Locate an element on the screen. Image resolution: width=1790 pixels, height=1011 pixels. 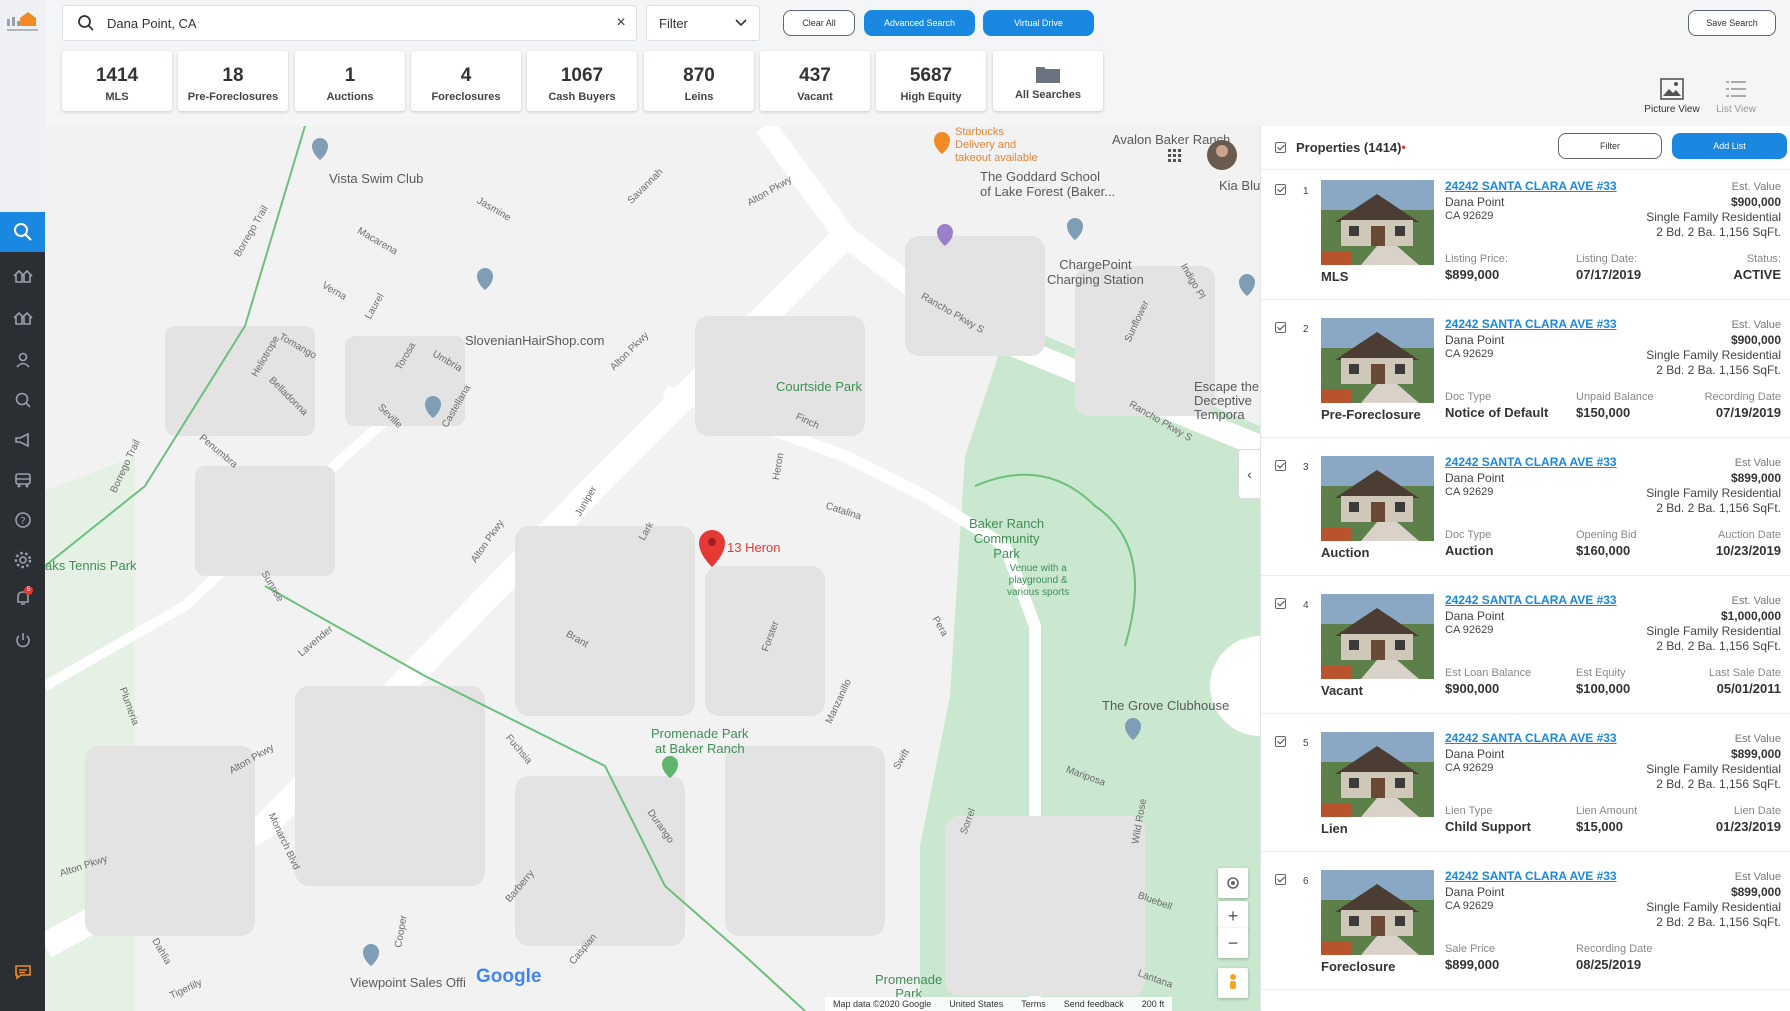
filter-dropdown: Filter is located at coordinates (703, 23).